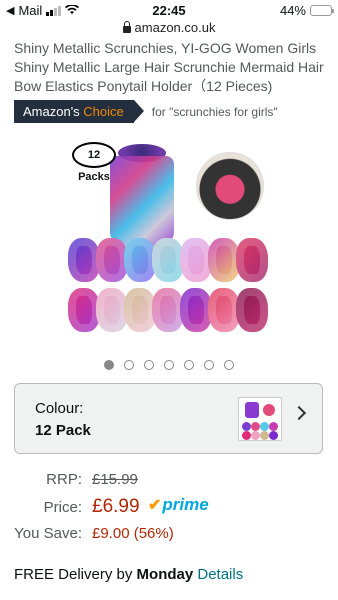 The width and height of the screenshot is (338, 600). Describe the element at coordinates (173, 261) in the screenshot. I see `scrunchie-row-top` at that location.